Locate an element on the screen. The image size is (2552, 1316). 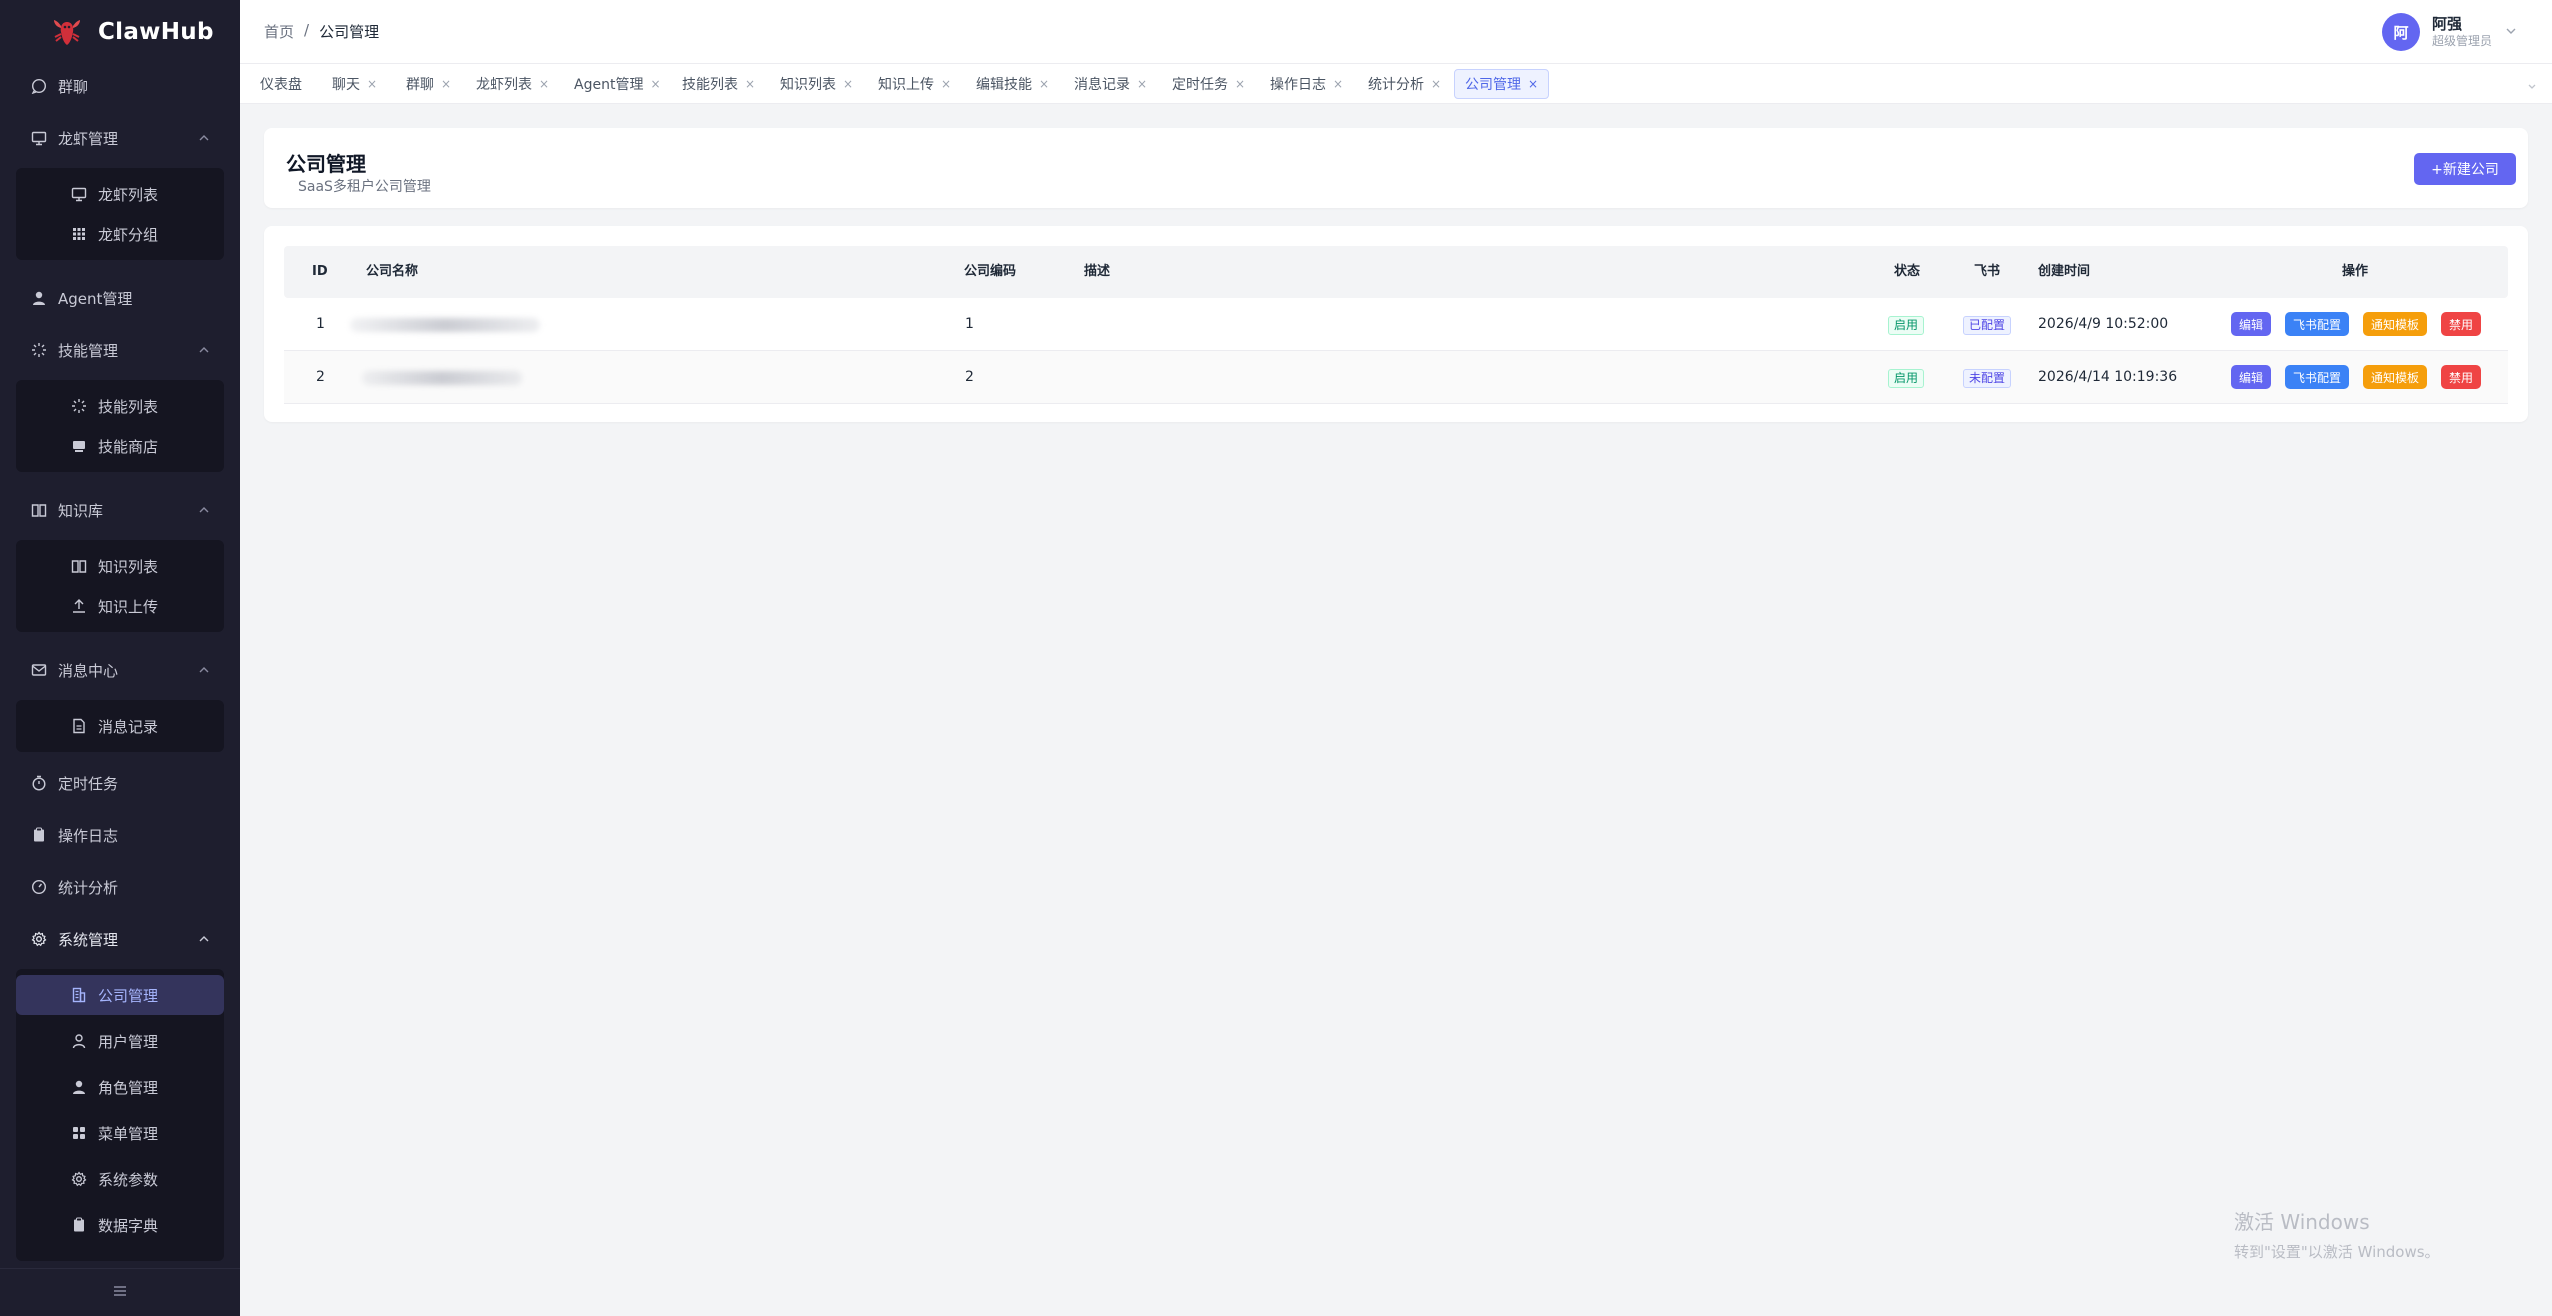
avatar: 阿 is located at coordinates (2400, 32).